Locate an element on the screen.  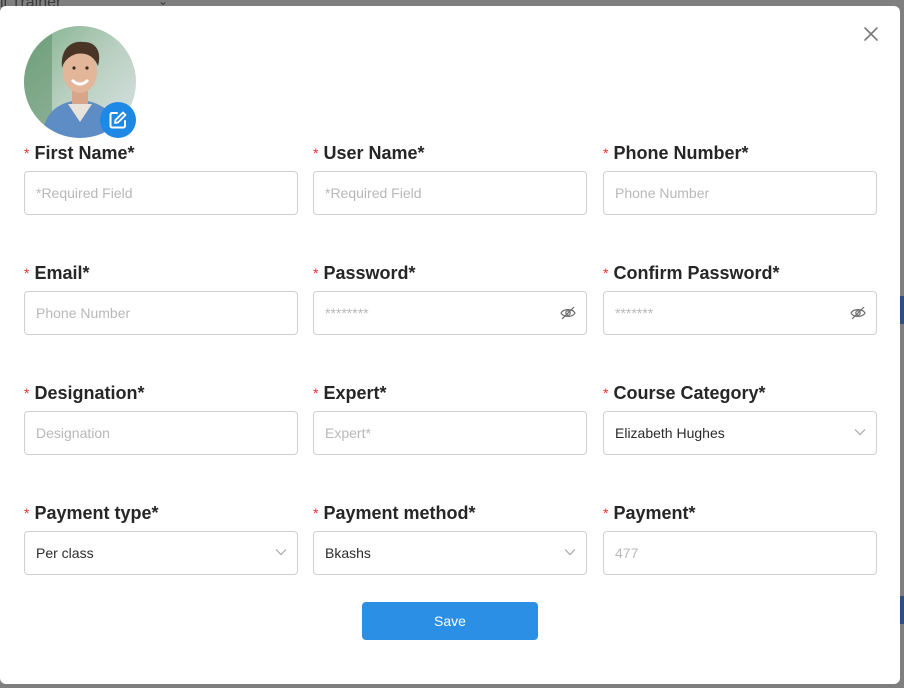
payment-method-value: Bkashs is located at coordinates (348, 553).